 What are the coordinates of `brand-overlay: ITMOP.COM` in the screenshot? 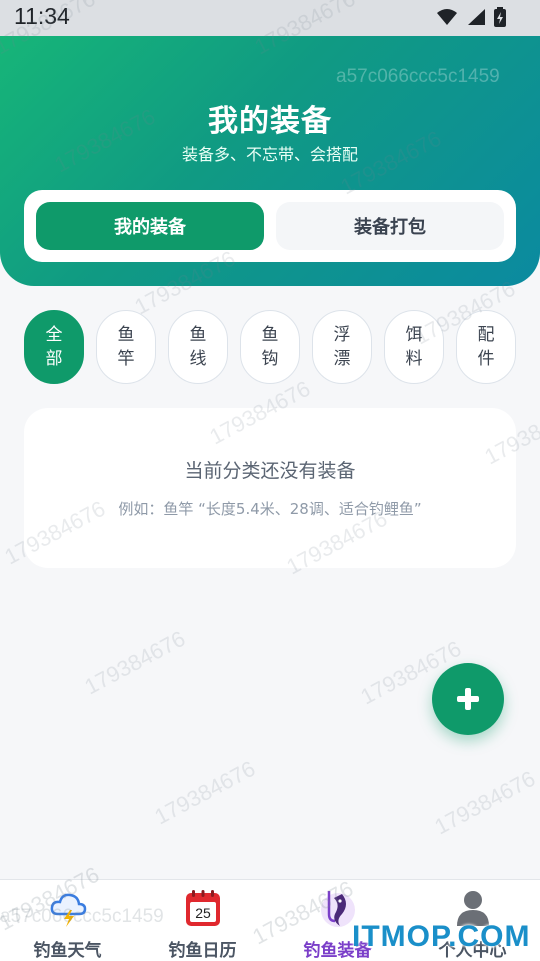 It's located at (441, 936).